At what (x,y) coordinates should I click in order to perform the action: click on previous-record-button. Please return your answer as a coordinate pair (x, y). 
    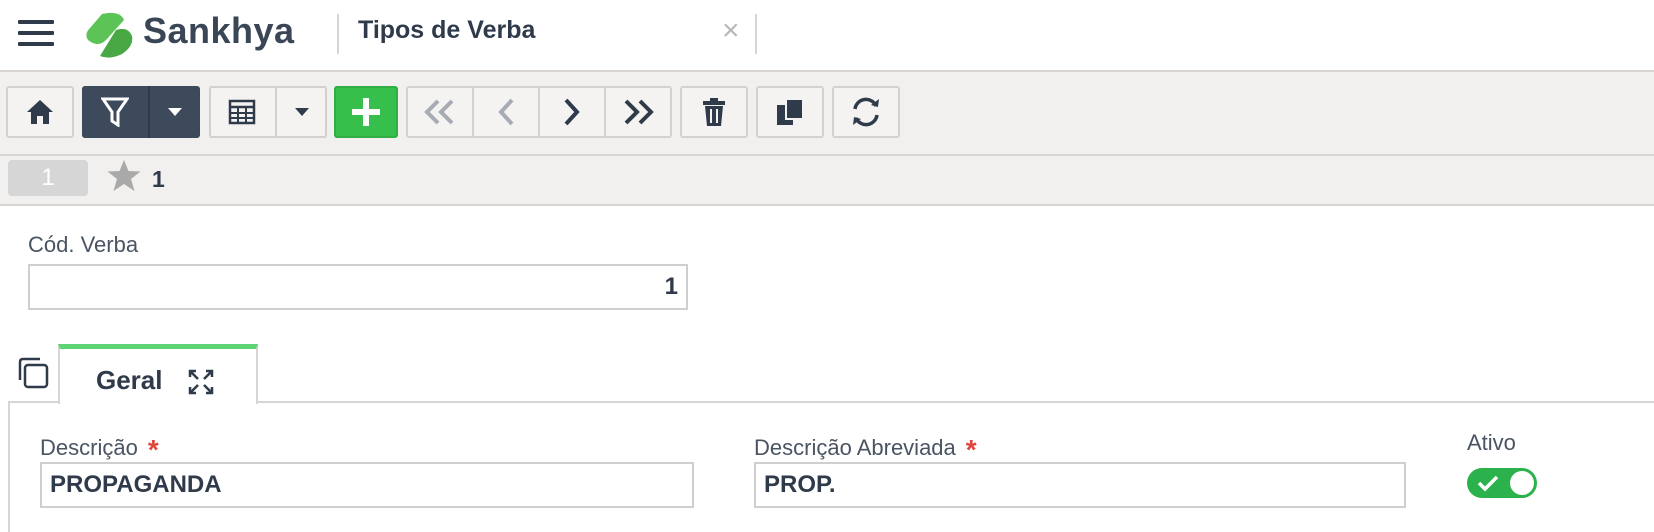
    Looking at the image, I should click on (506, 112).